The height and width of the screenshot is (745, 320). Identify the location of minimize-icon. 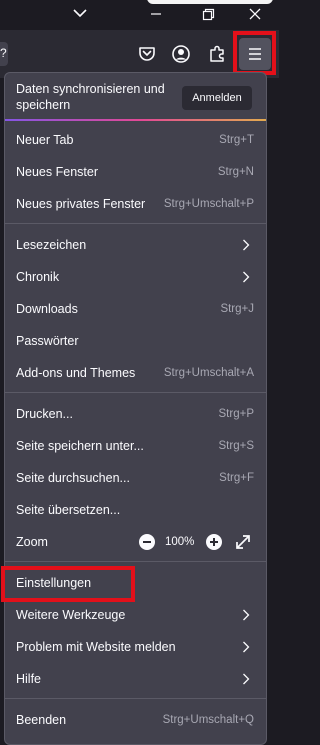
(156, 14).